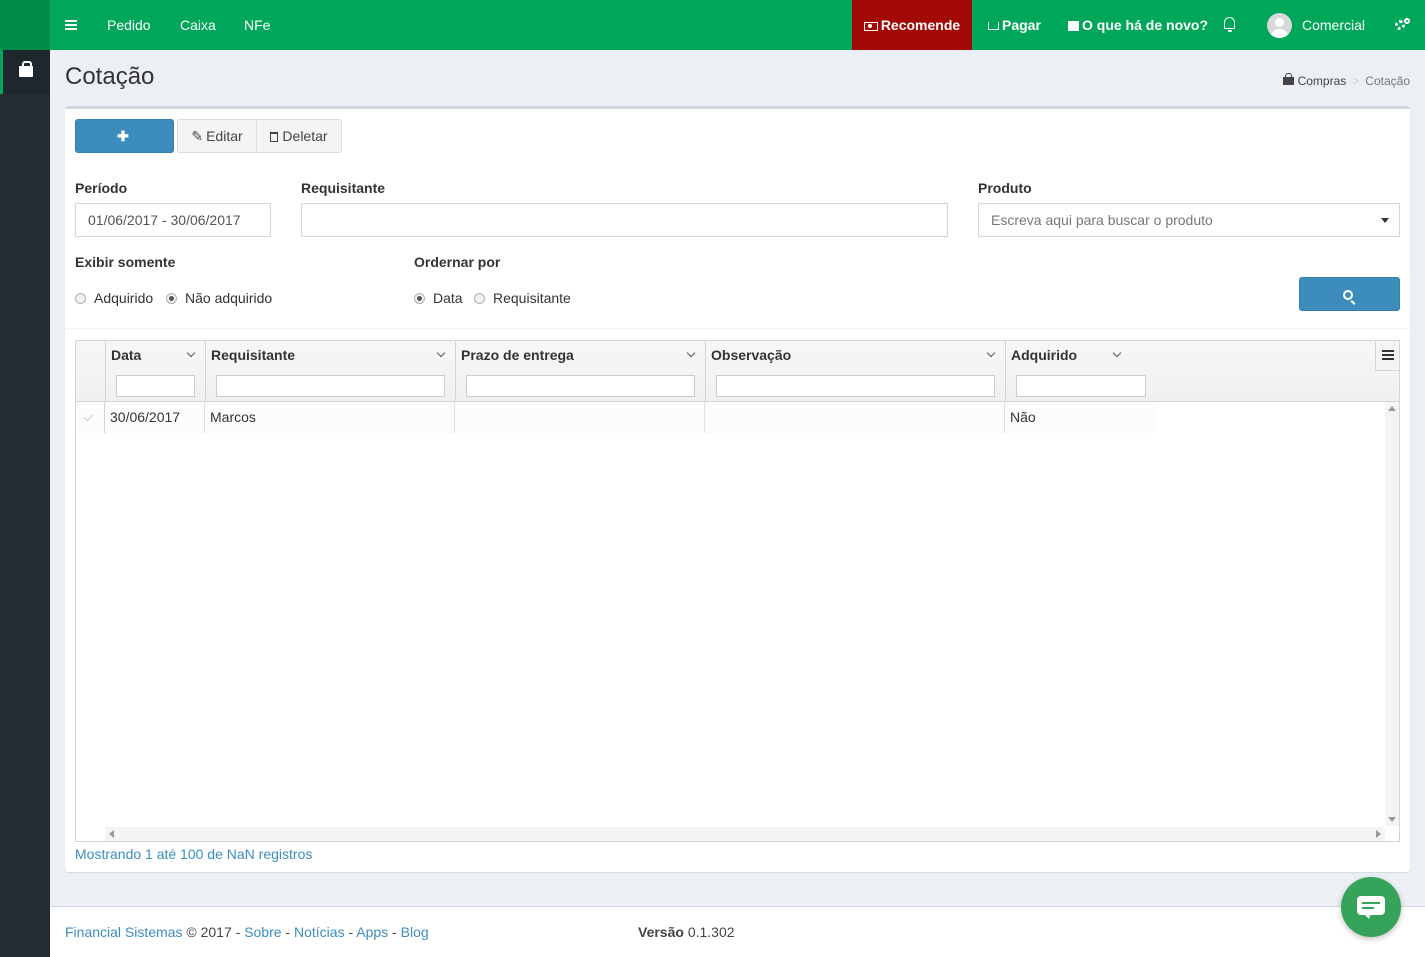 This screenshot has height=957, width=1425. I want to click on produto-label: Produto, so click(1005, 188).